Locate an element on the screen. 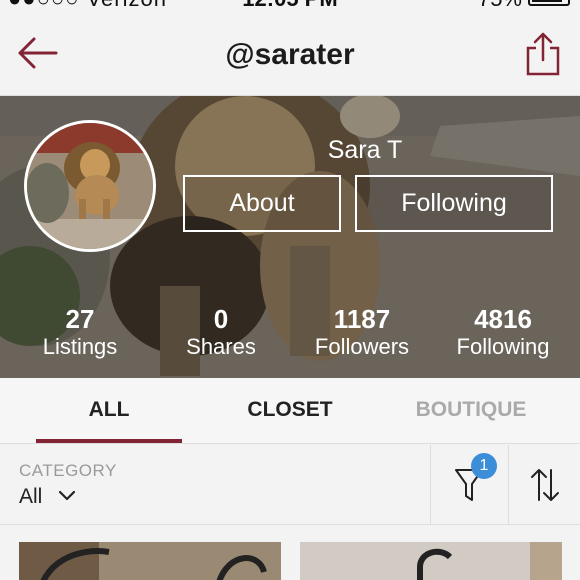 The height and width of the screenshot is (580, 580). stat-label: Shares is located at coordinates (221, 346).